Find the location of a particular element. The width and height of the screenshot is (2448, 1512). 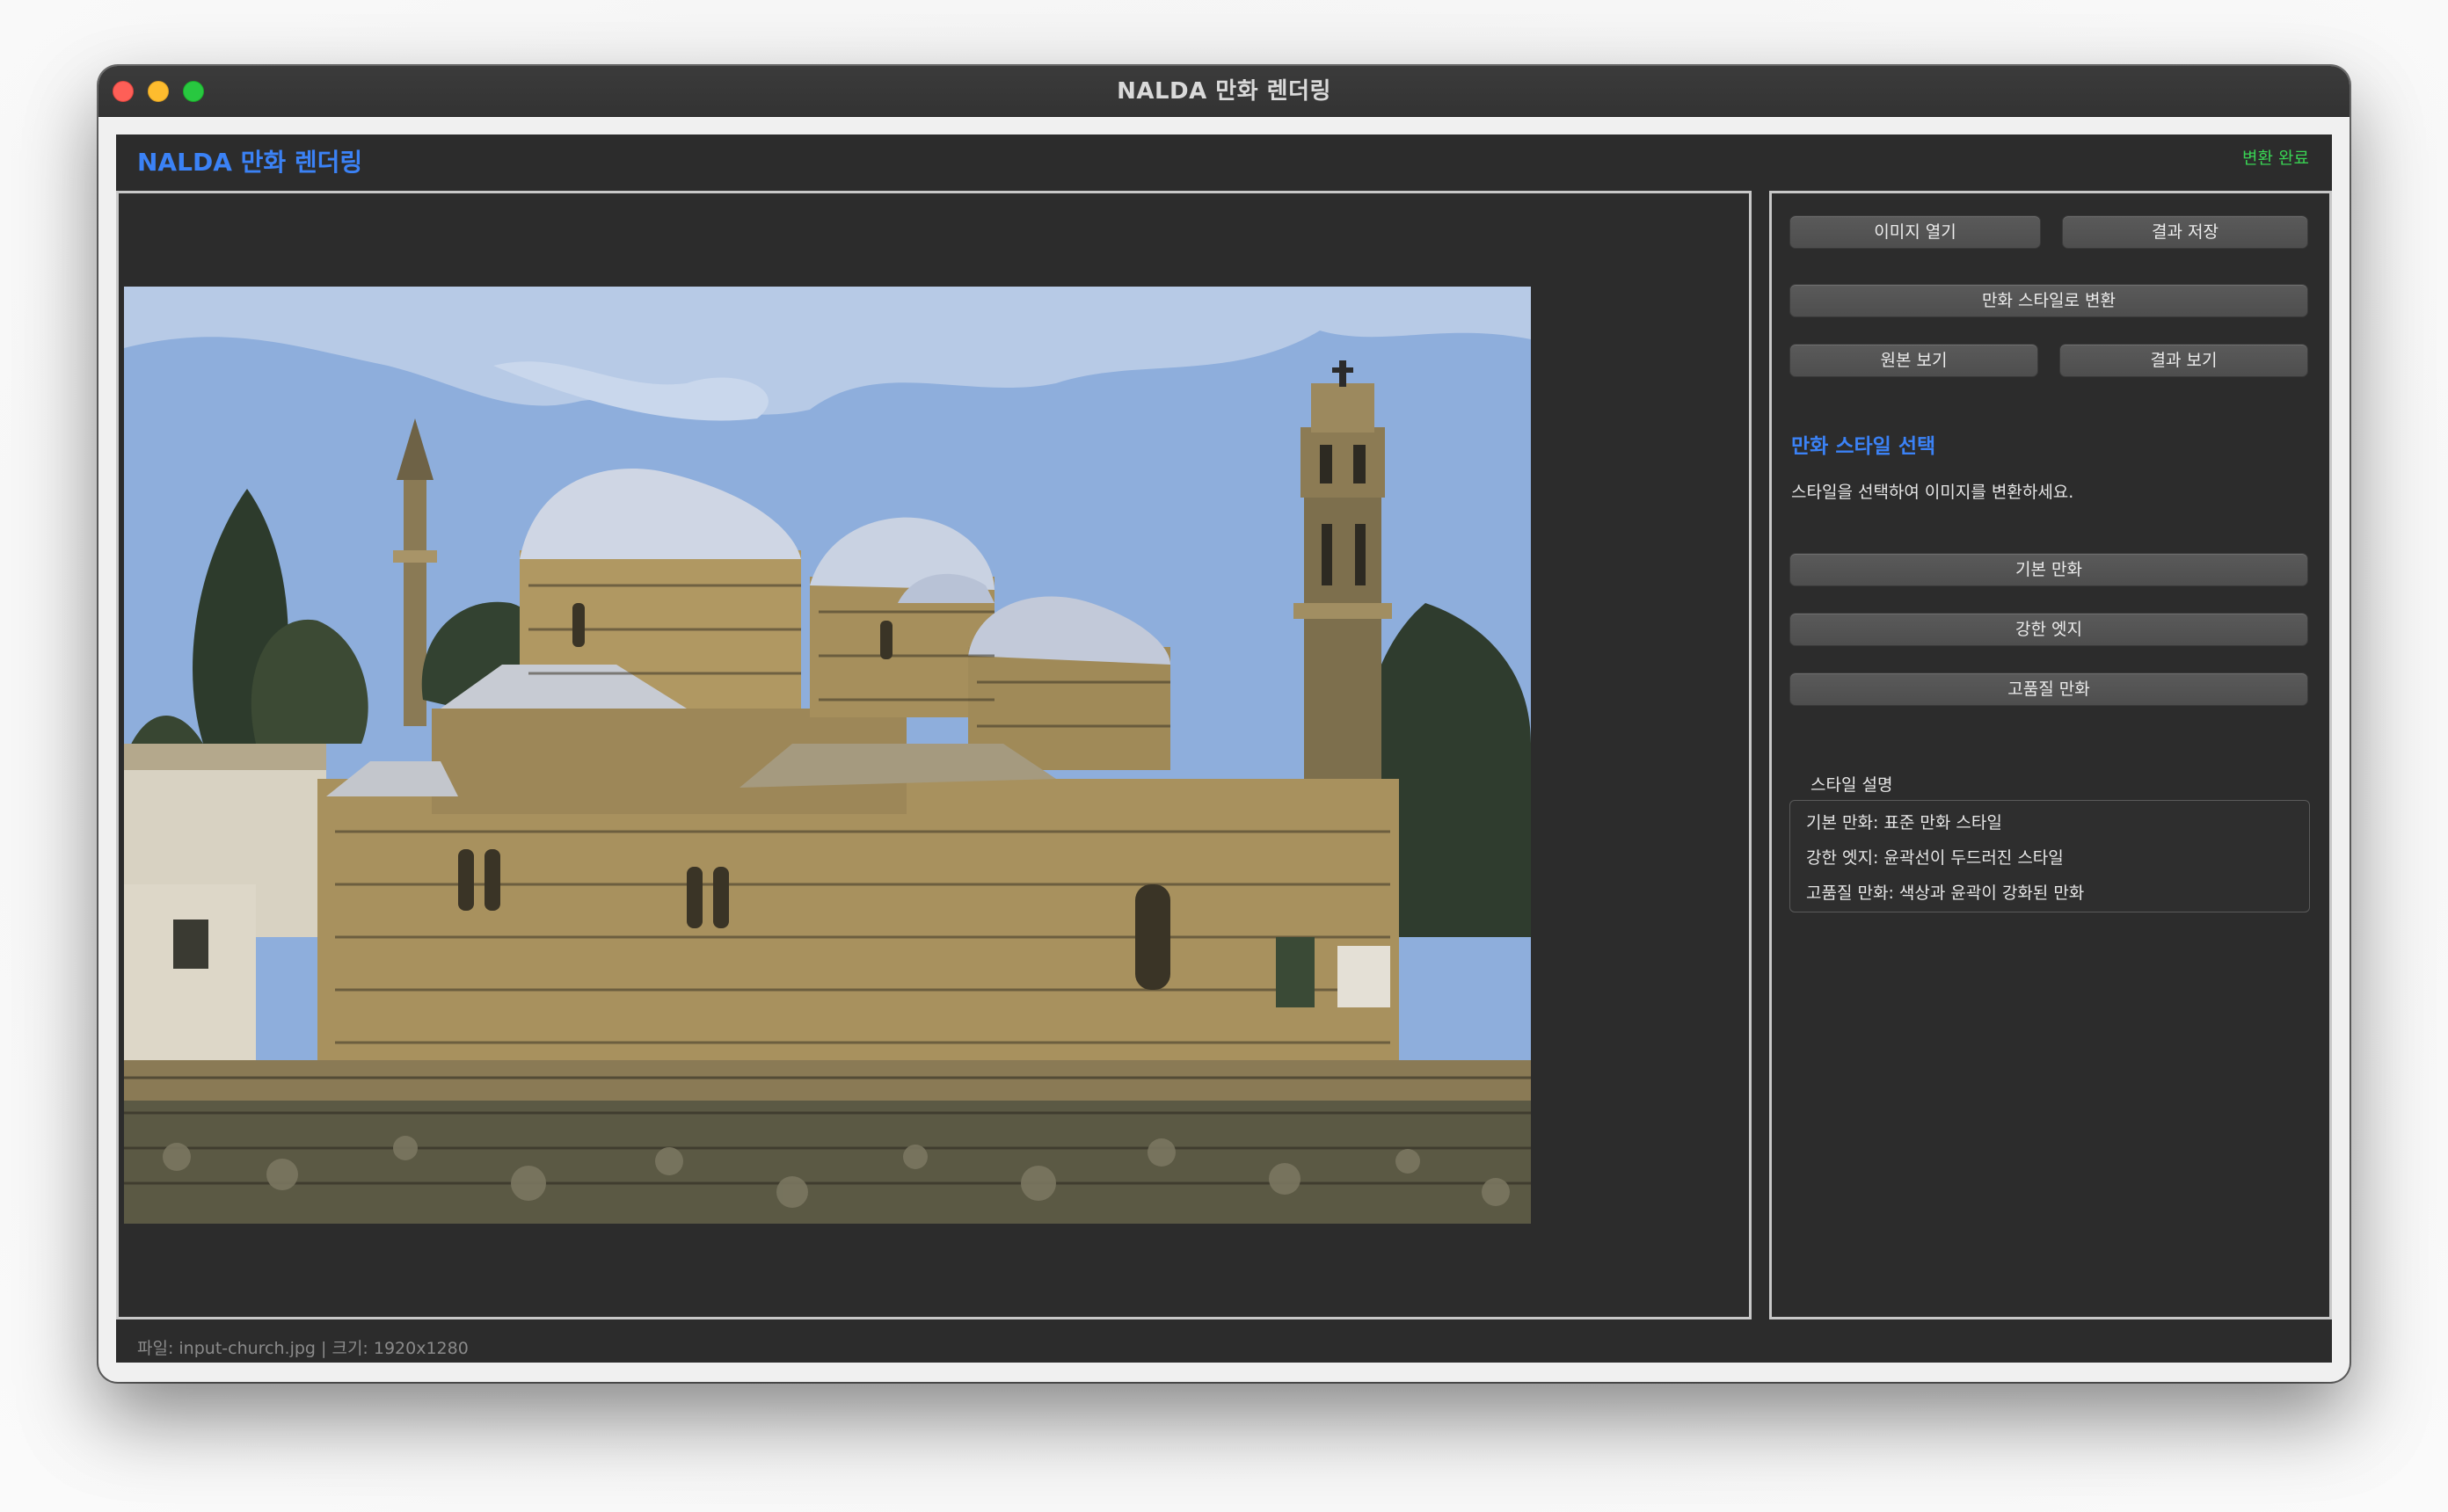

style-section-heading: 만화 스타일 선택 is located at coordinates (1863, 447).